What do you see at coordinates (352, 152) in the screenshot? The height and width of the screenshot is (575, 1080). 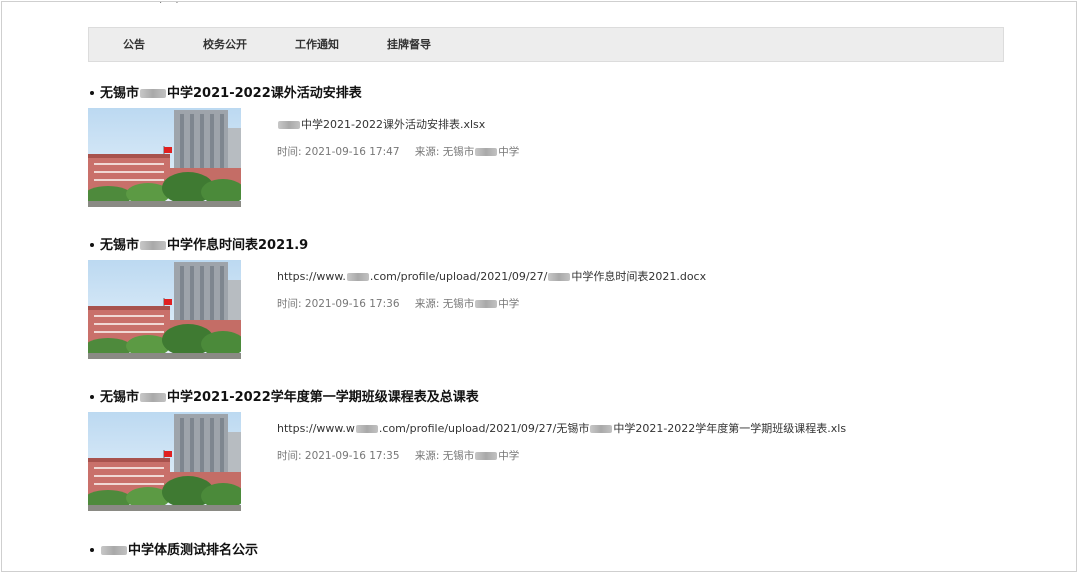 I see `publish-time: 2021-09-16 17:47` at bounding box center [352, 152].